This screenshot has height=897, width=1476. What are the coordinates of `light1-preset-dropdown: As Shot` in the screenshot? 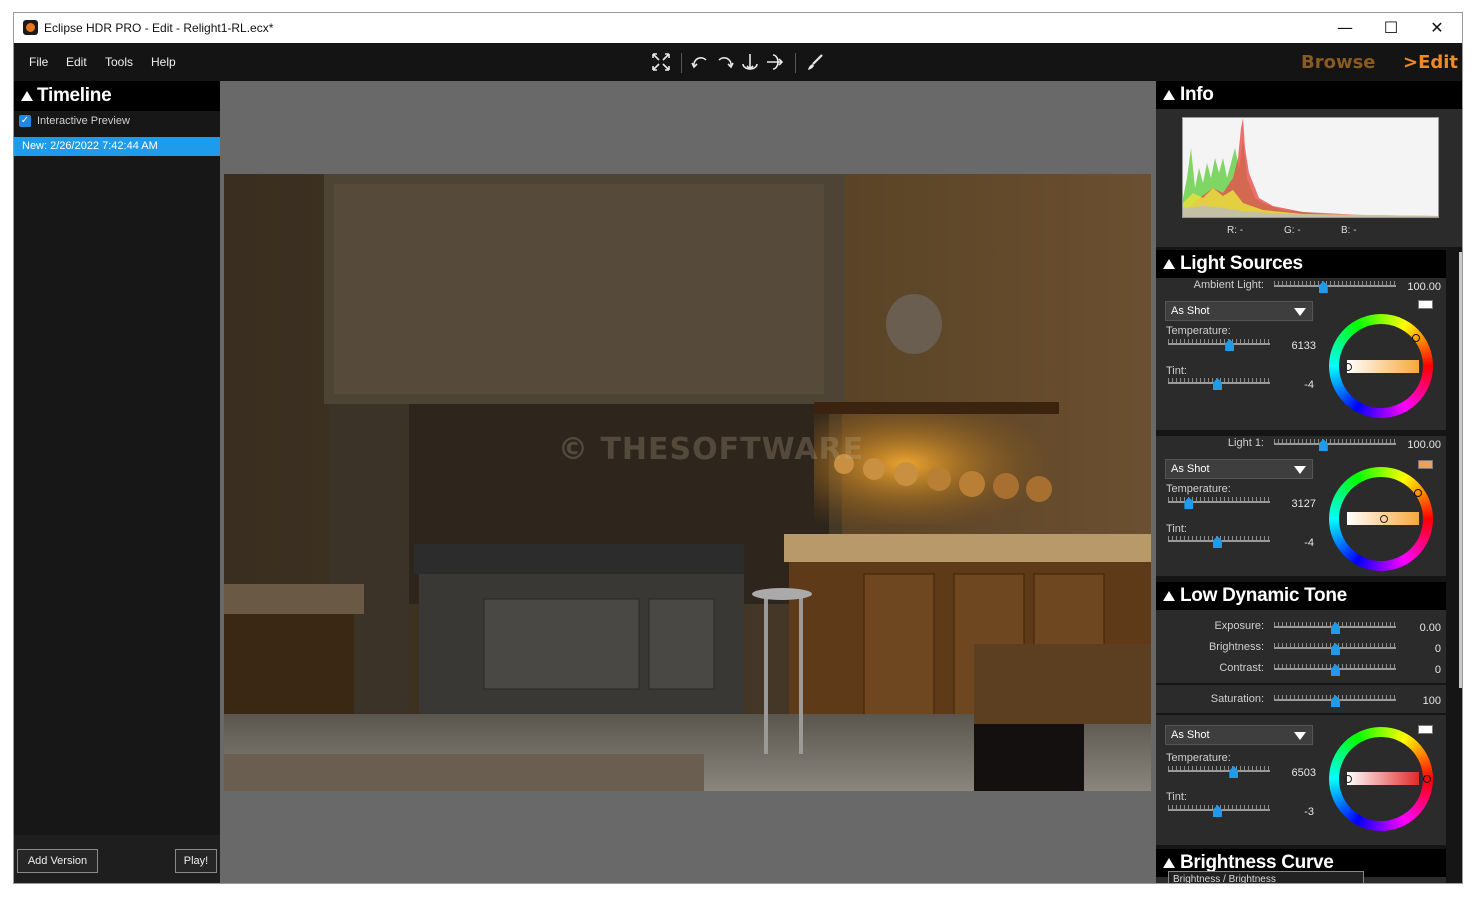 It's located at (1239, 469).